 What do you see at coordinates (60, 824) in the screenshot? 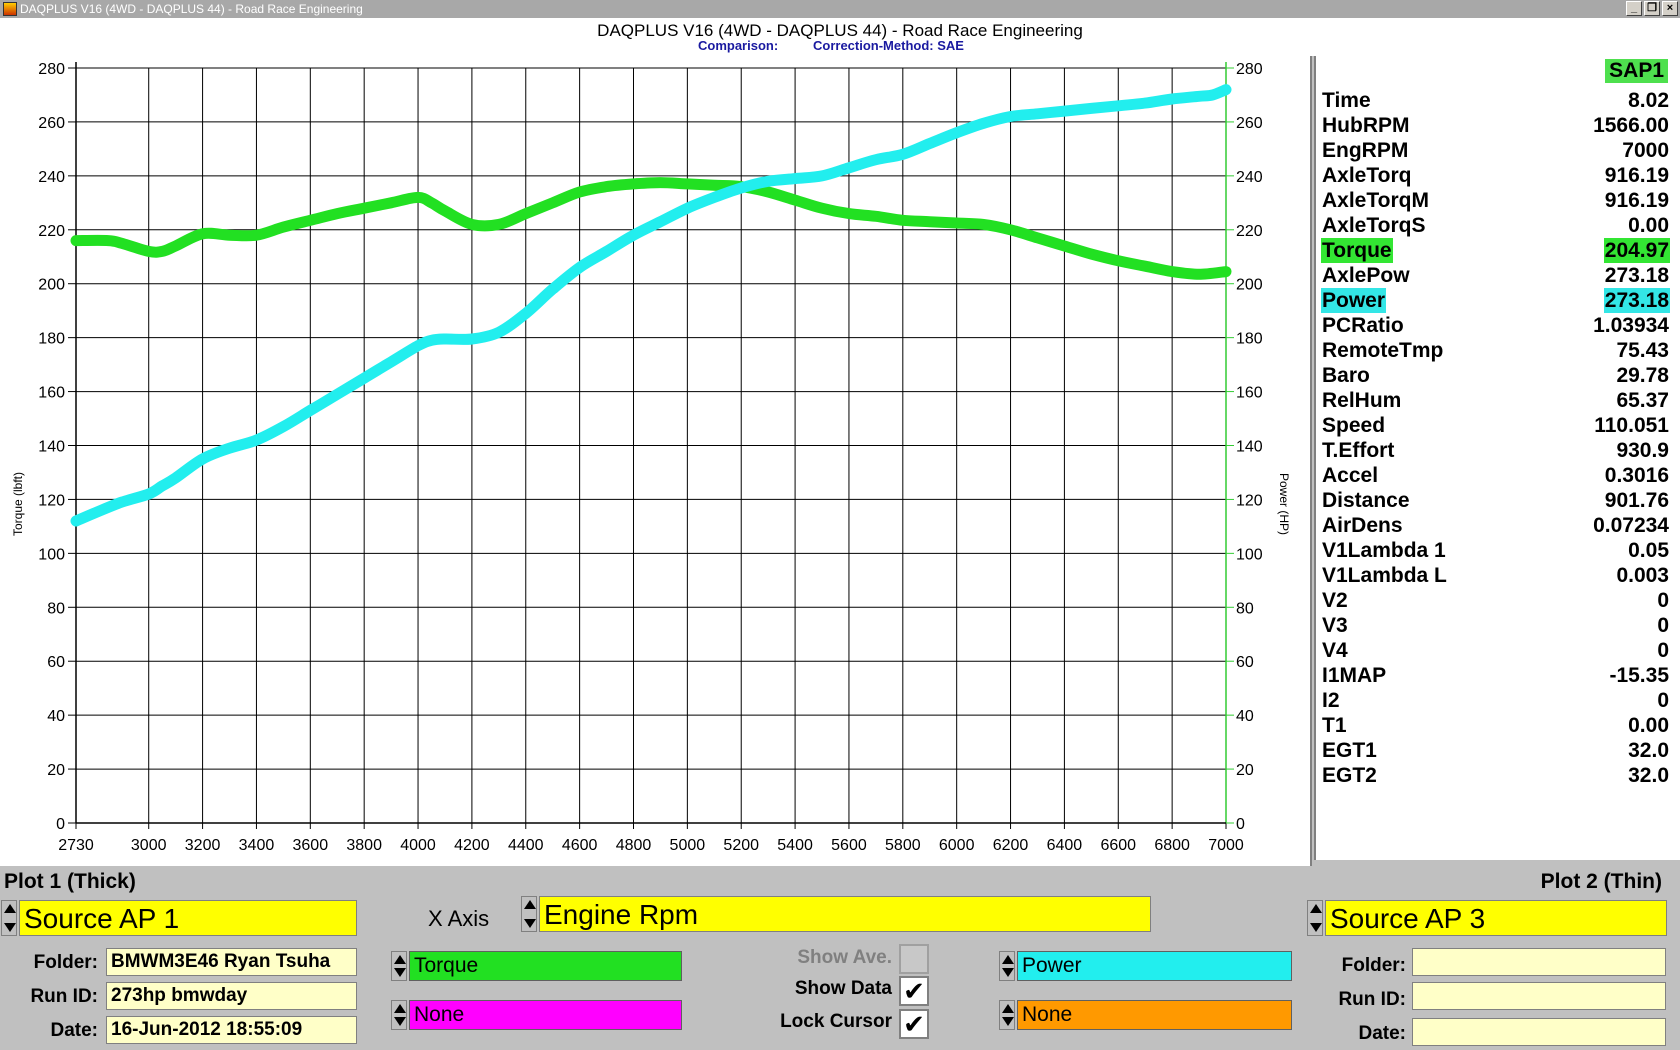
I see `y-tick-label-left: 0` at bounding box center [60, 824].